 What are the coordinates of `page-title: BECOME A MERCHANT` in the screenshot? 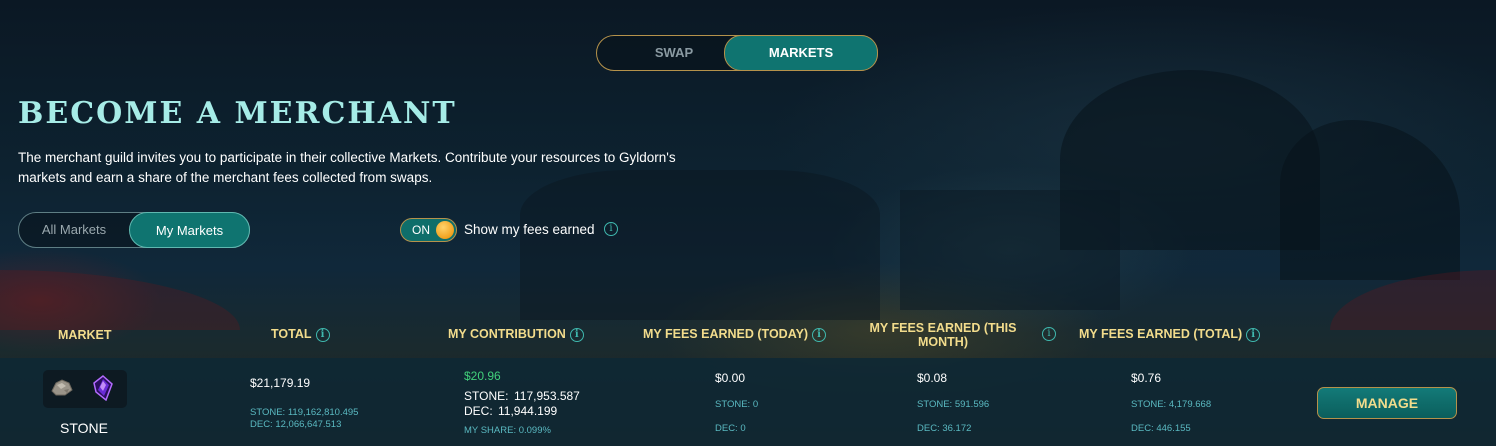 It's located at (237, 113).